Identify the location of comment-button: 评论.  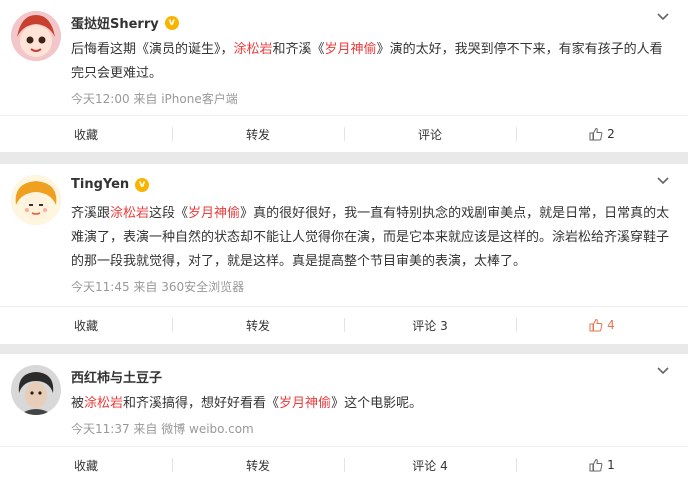
(430, 134).